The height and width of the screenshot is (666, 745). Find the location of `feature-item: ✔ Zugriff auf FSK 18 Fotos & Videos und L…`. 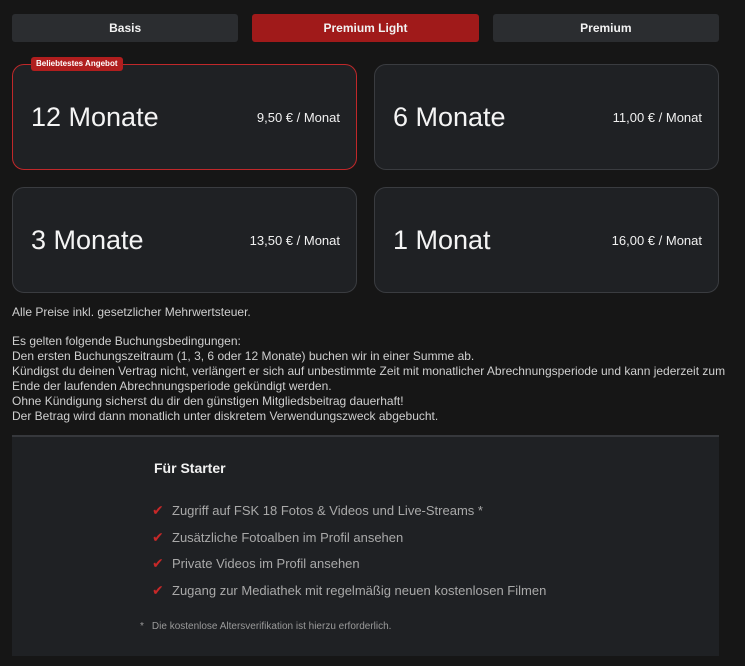

feature-item: ✔ Zugriff auf FSK 18 Fotos & Videos und L… is located at coordinates (349, 510).